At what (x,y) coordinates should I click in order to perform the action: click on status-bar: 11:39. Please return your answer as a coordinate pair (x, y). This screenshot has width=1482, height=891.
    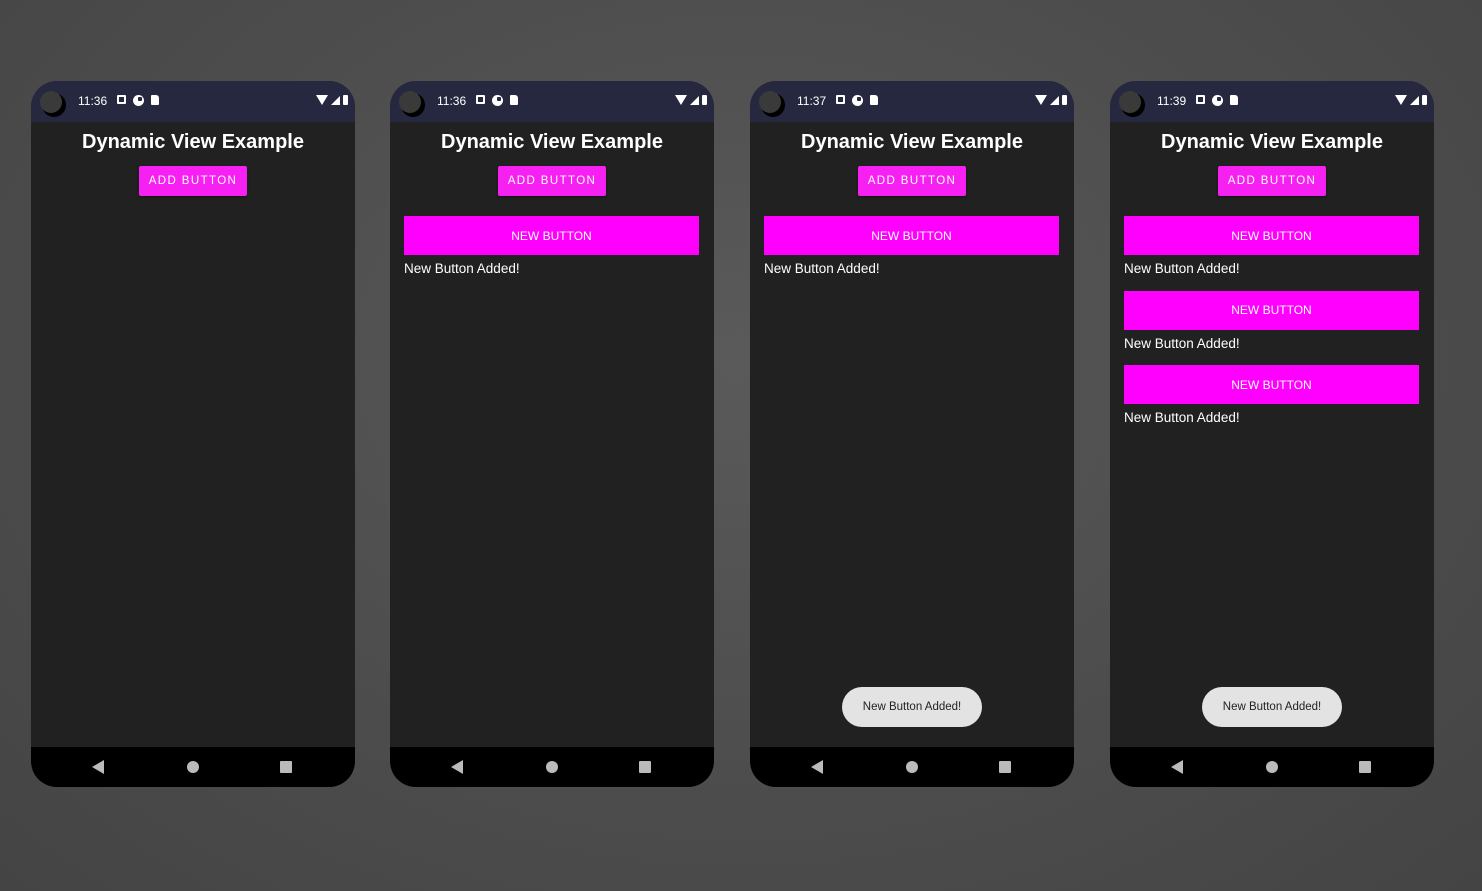
    Looking at the image, I should click on (1272, 101).